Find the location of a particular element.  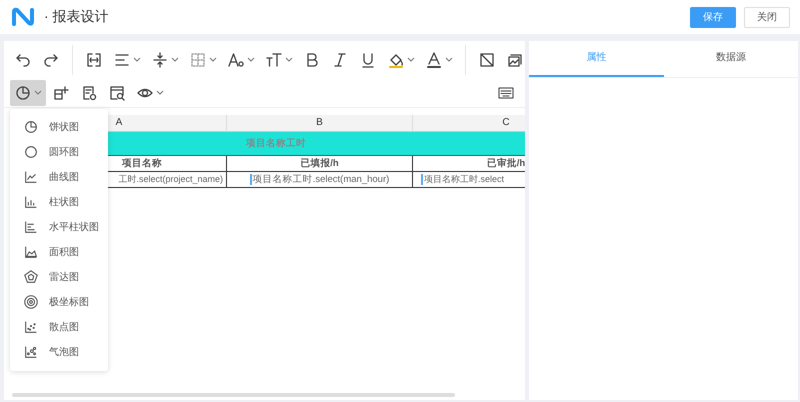

font-color-icon is located at coordinates (434, 60).